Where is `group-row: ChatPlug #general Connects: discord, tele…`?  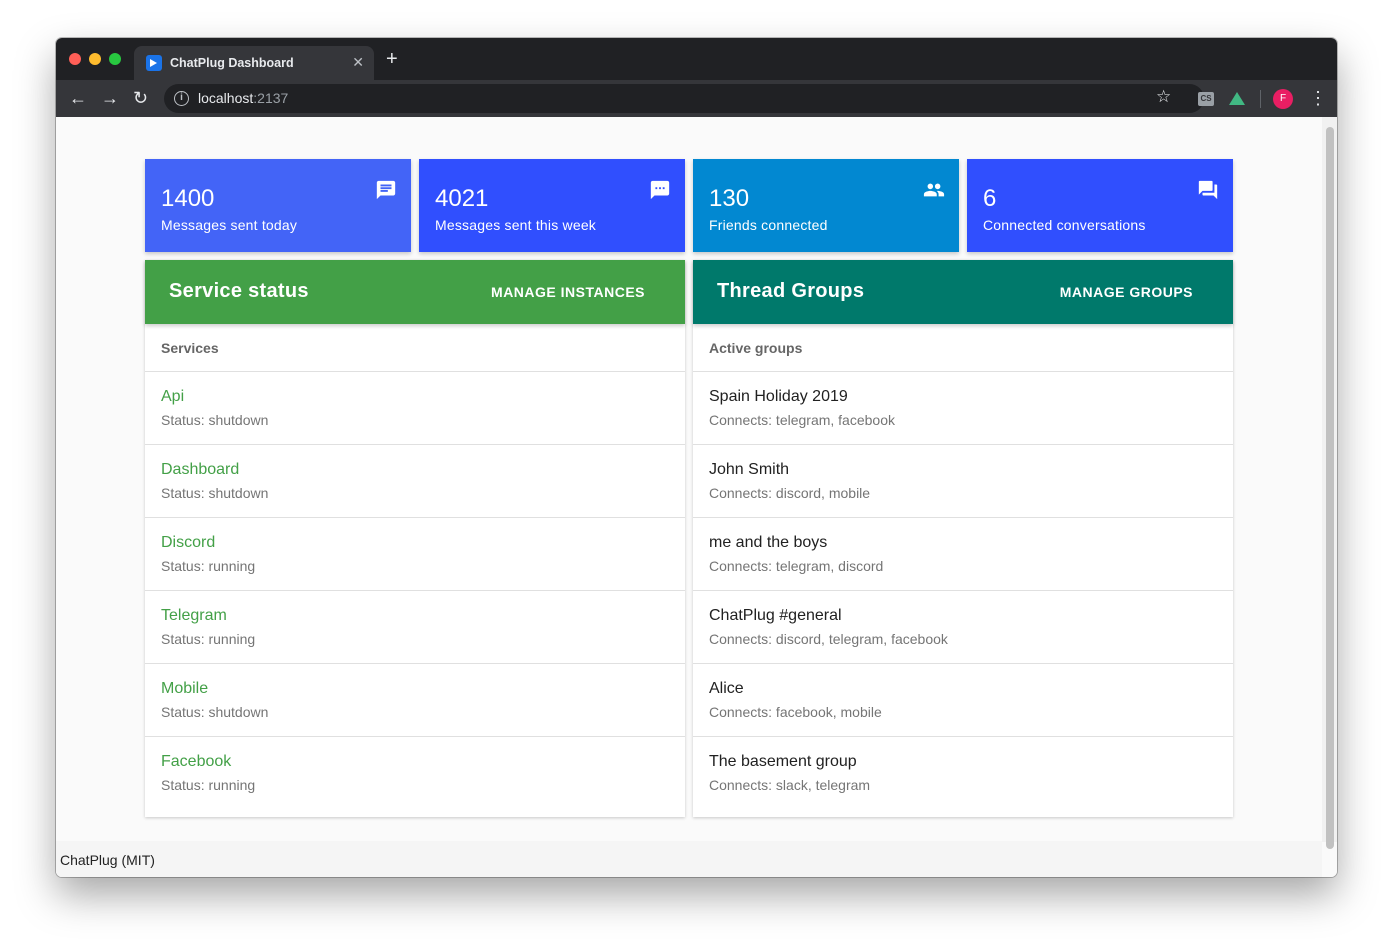
group-row: ChatPlug #general Connects: discord, tele… is located at coordinates (963, 627).